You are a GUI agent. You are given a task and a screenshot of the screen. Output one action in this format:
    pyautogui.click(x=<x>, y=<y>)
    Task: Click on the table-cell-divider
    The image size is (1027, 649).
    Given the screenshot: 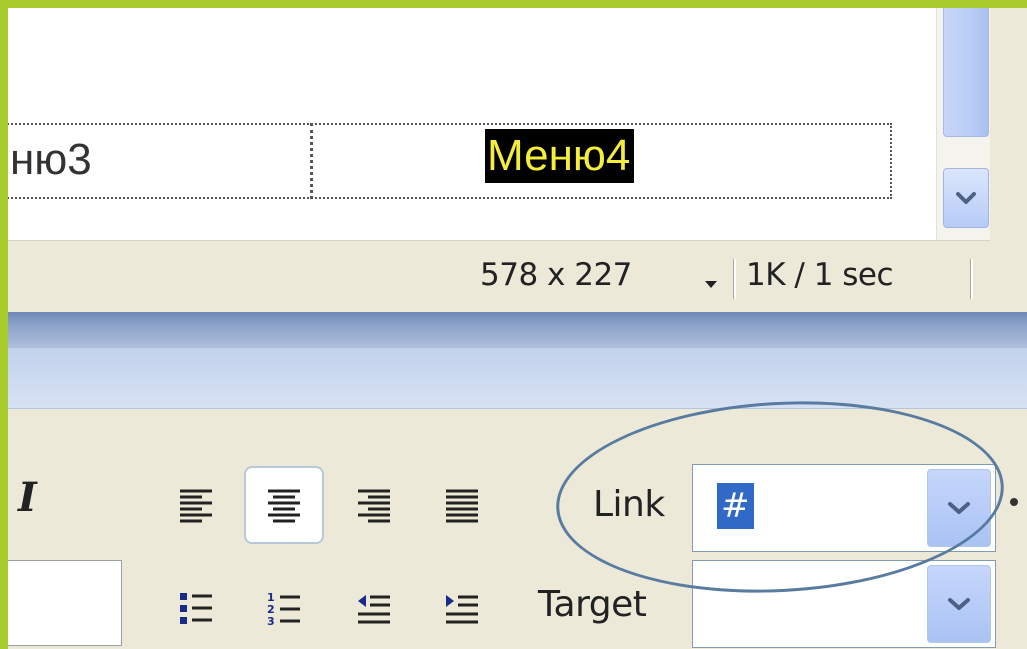 What is the action you would take?
    pyautogui.click(x=311, y=161)
    